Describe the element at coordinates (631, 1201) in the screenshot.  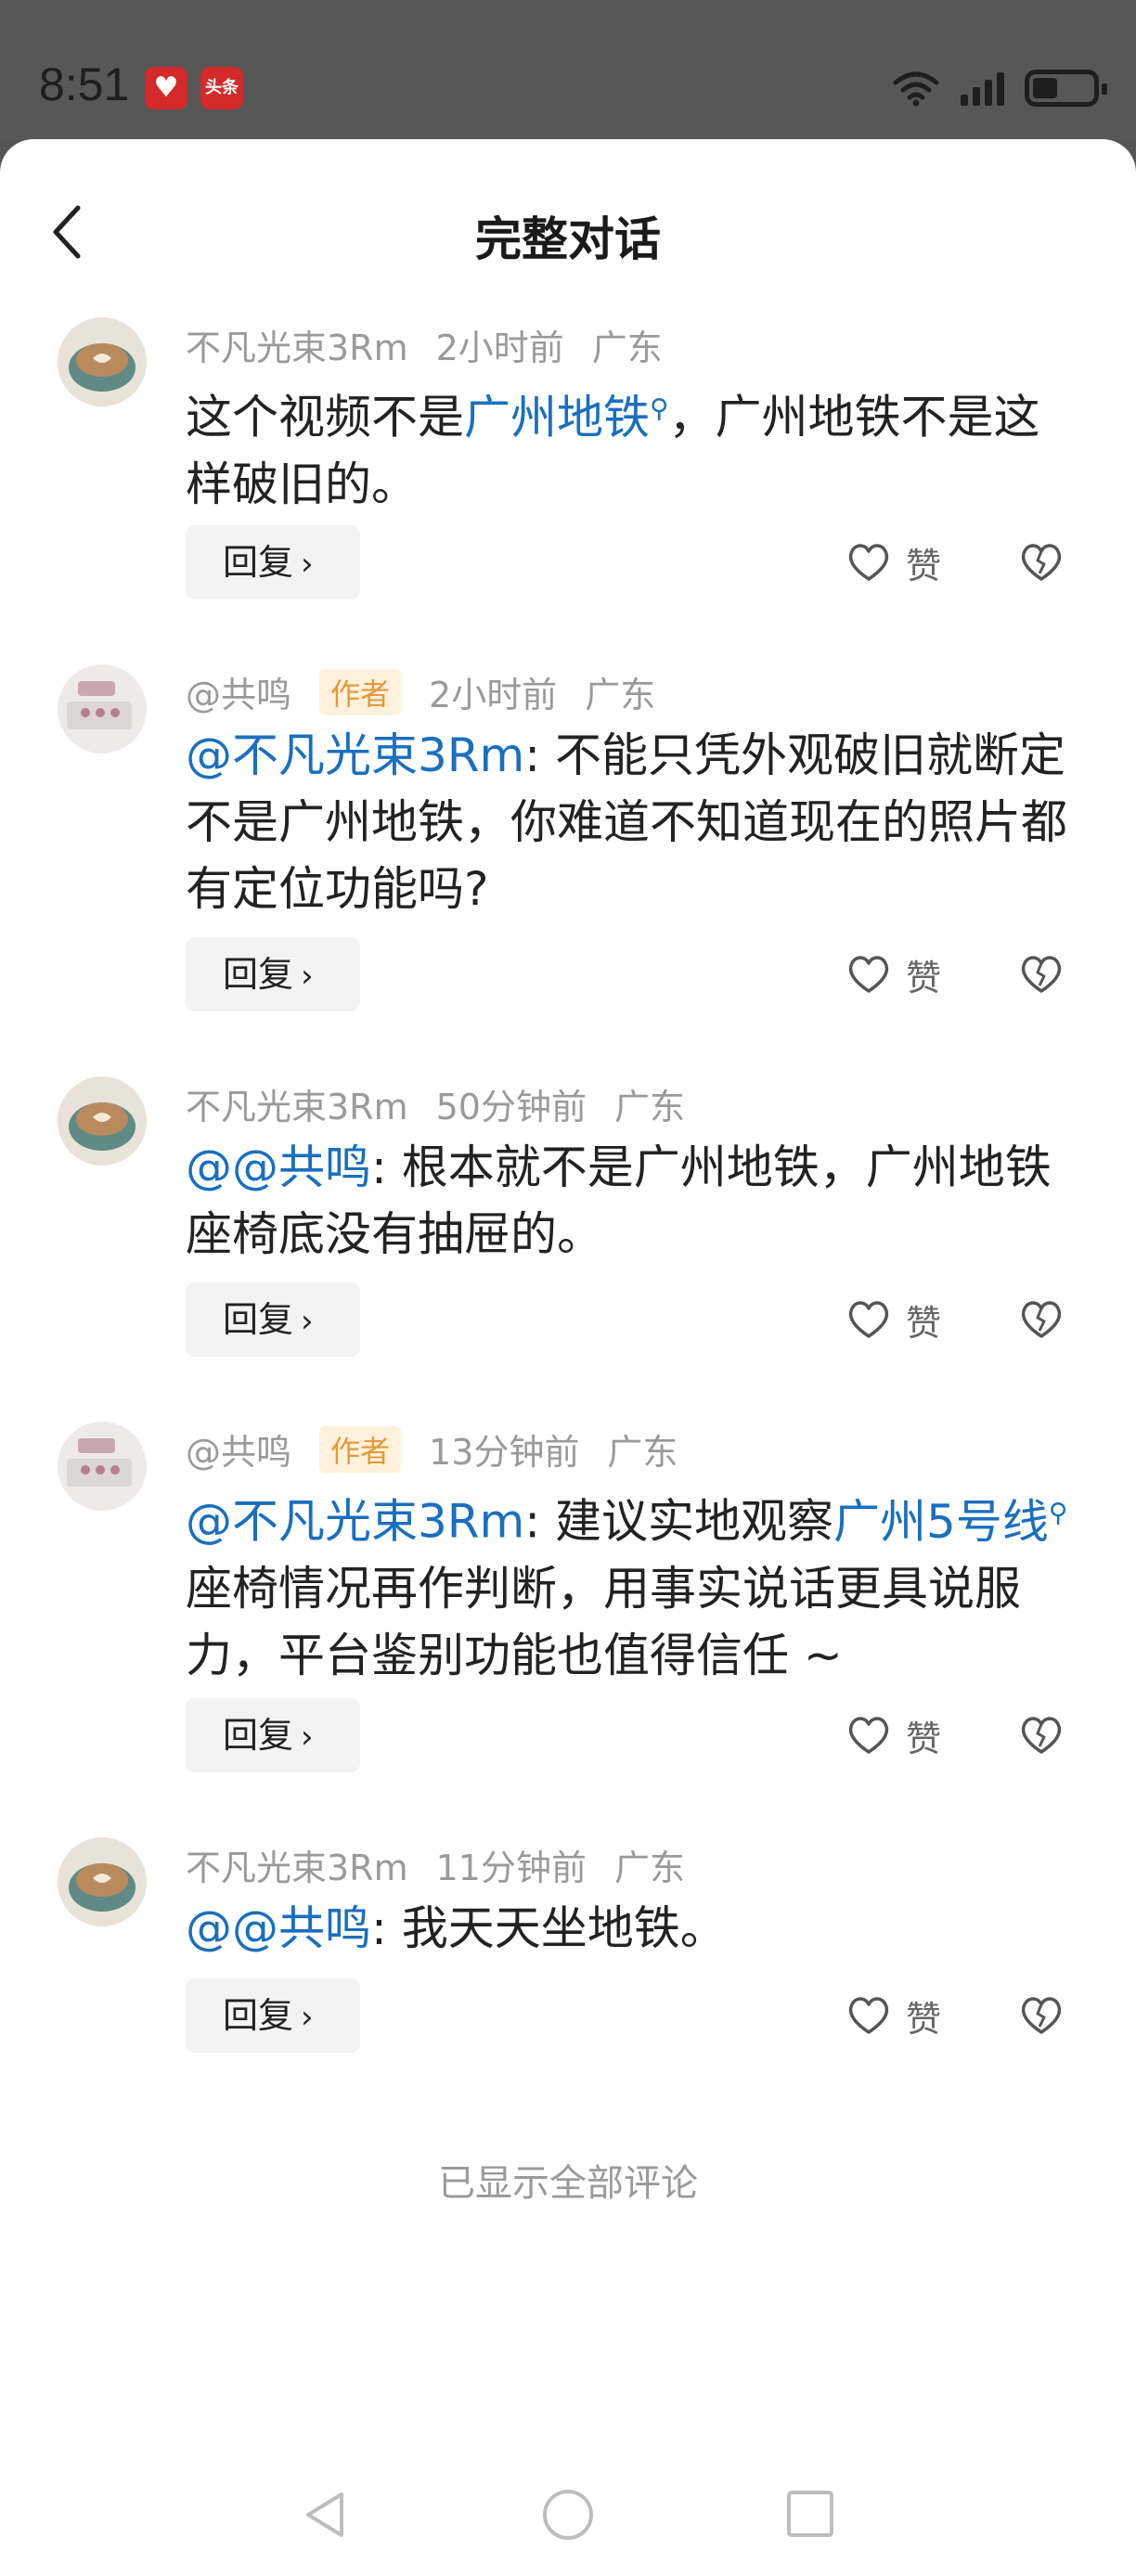
I see `comment-text: @@共鸣: 根本就不是广州地铁，广州地铁座椅底没有抽屉的。` at that location.